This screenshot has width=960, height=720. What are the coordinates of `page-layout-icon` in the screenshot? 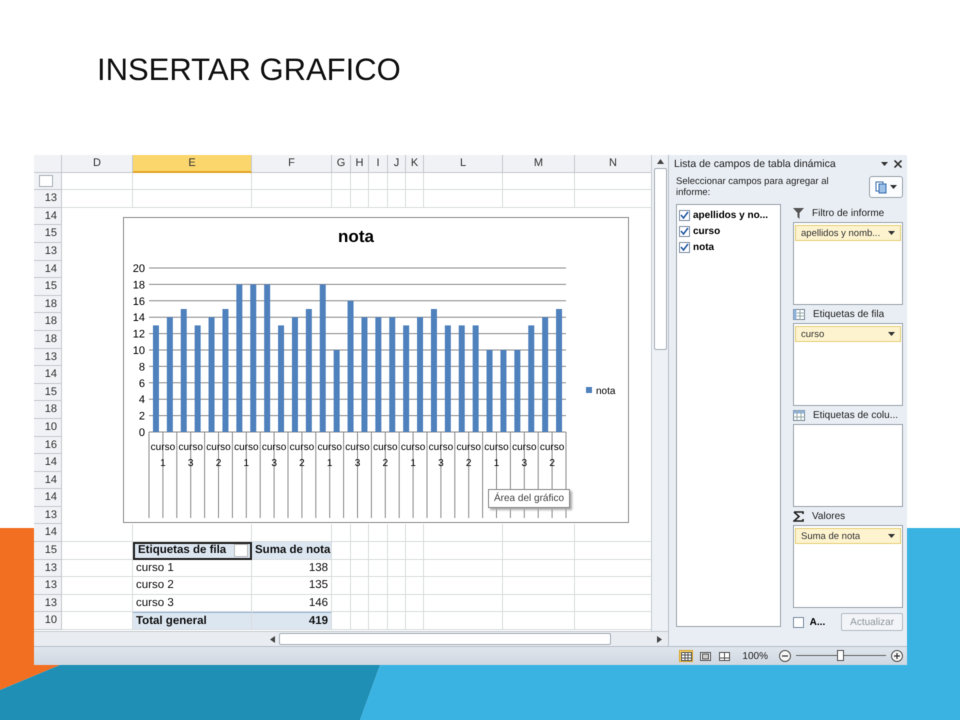 It's located at (705, 656).